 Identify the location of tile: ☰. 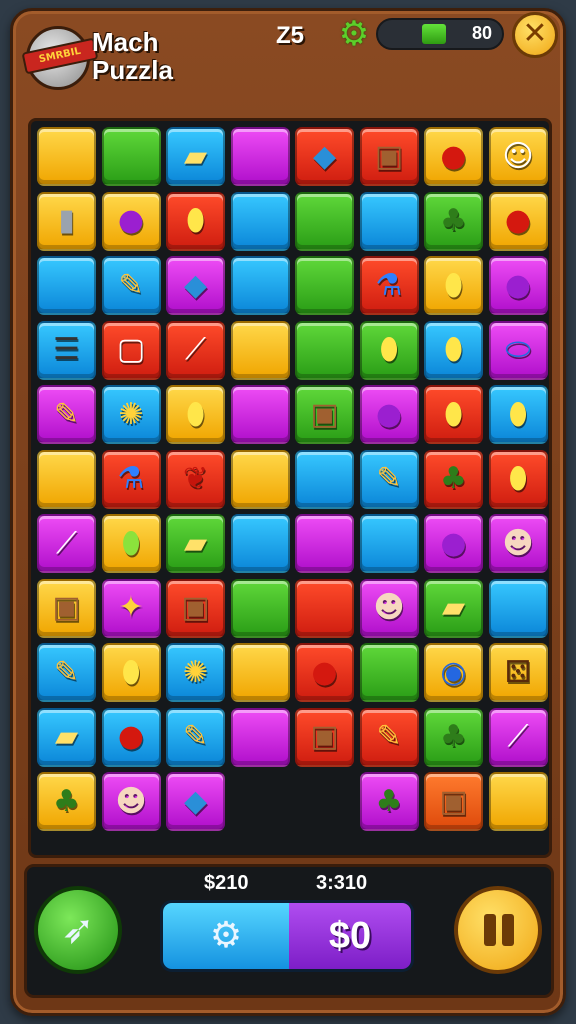
(66, 350).